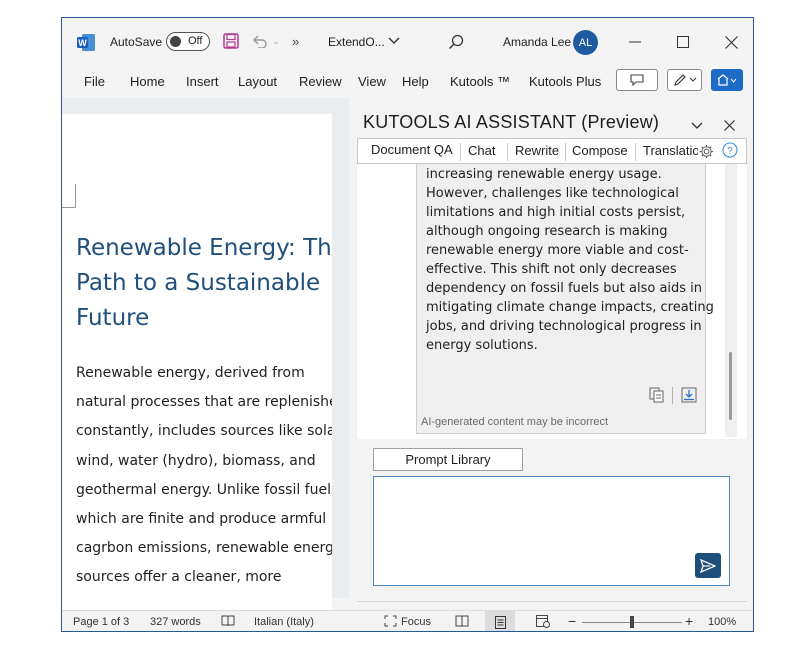  I want to click on title-line: Future, so click(113, 318).